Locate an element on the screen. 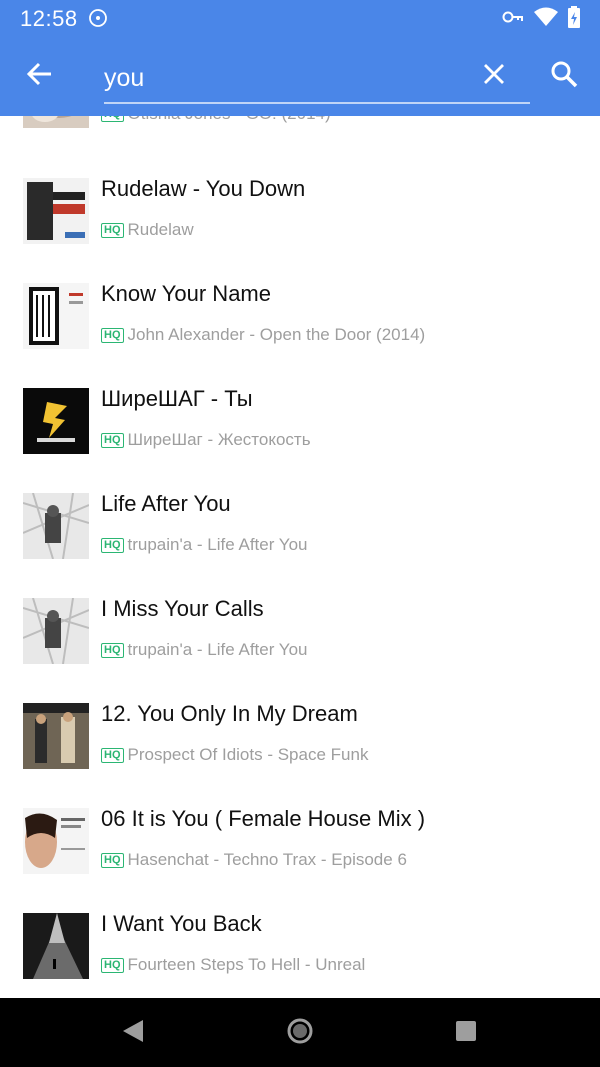 Image resolution: width=600 pixels, height=1067 pixels. search-input is located at coordinates (284, 78).